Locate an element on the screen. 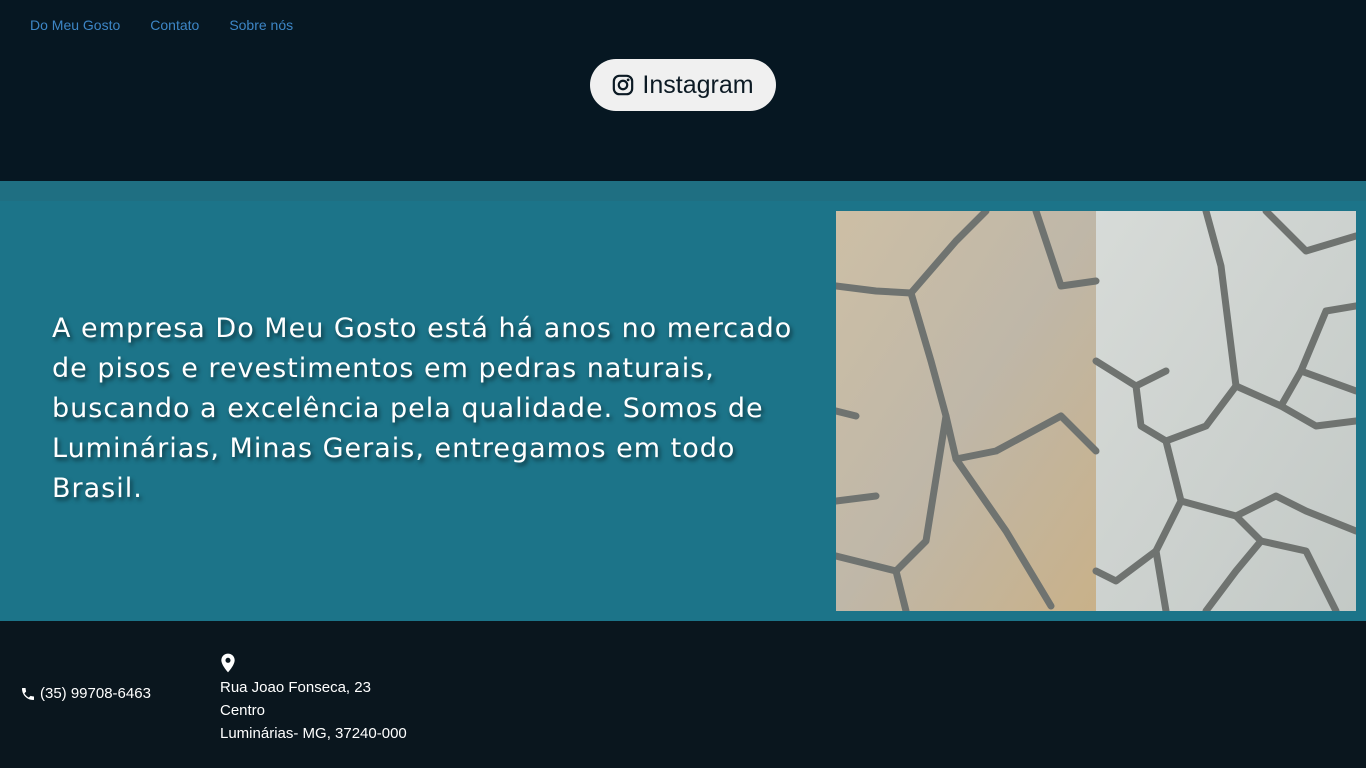 The image size is (1366, 768). address-street: Rua Joao Fonseca, 23 is located at coordinates (295, 687).